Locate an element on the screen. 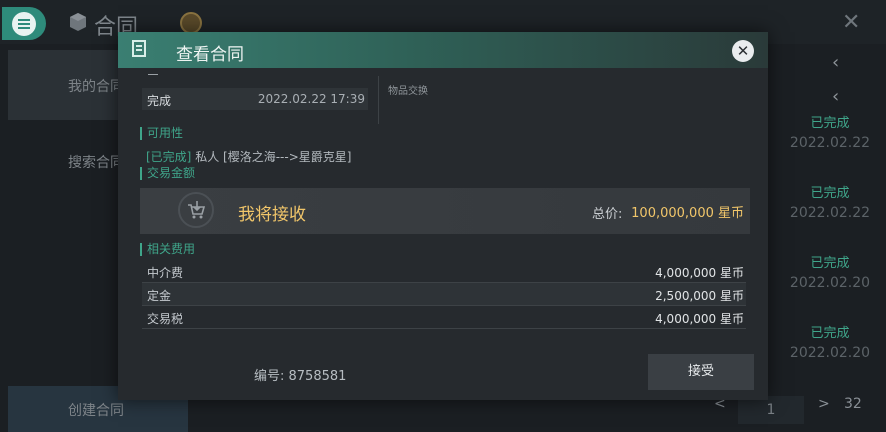  contract-number: 编号: 8758581 is located at coordinates (300, 376).